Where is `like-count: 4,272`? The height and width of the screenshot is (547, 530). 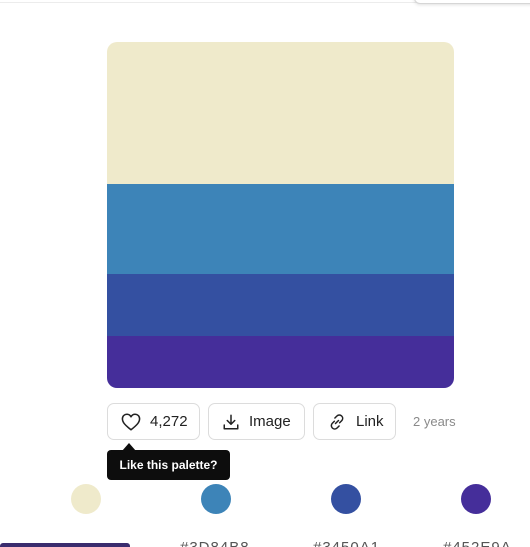 like-count: 4,272 is located at coordinates (169, 421).